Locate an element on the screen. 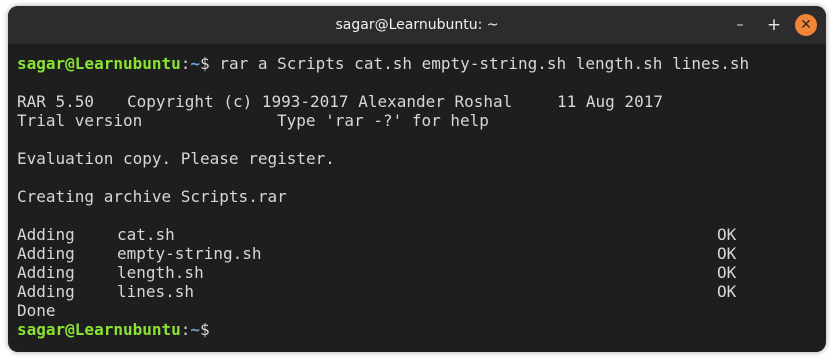 This screenshot has height=360, width=836. adding-file: lines.sh is located at coordinates (156, 291).